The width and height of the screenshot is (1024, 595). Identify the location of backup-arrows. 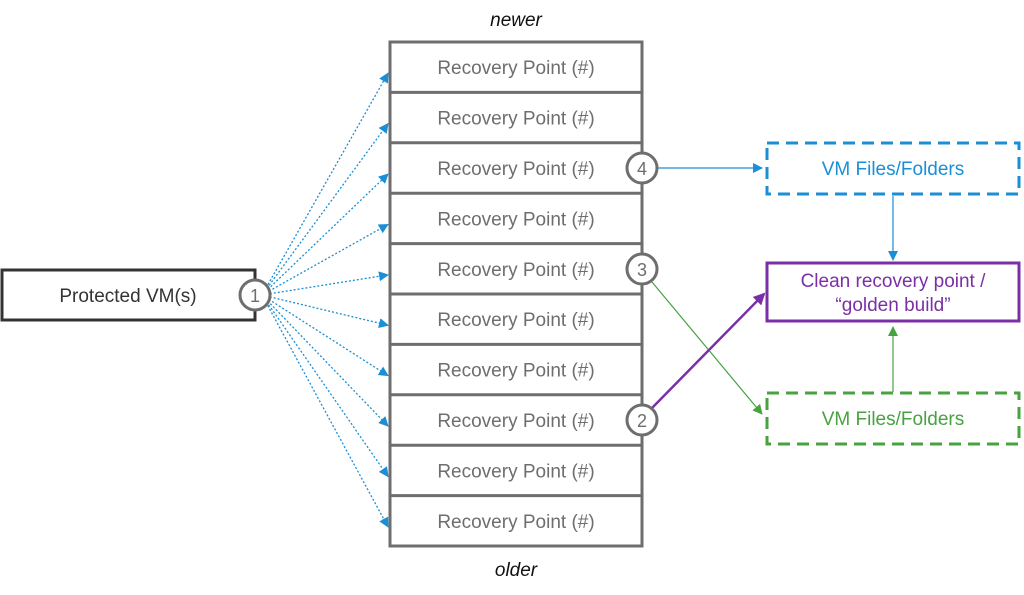
(325, 300).